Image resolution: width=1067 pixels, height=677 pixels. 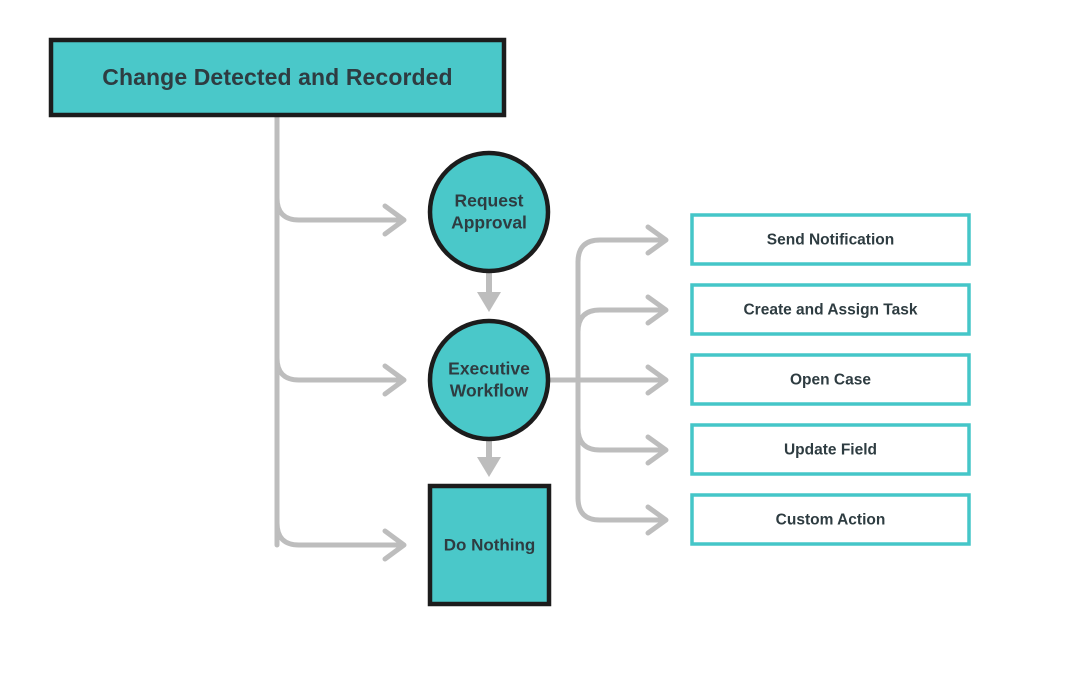 I want to click on node-change-detected-and-recorded: Change Detected and Recorded, so click(x=277, y=77).